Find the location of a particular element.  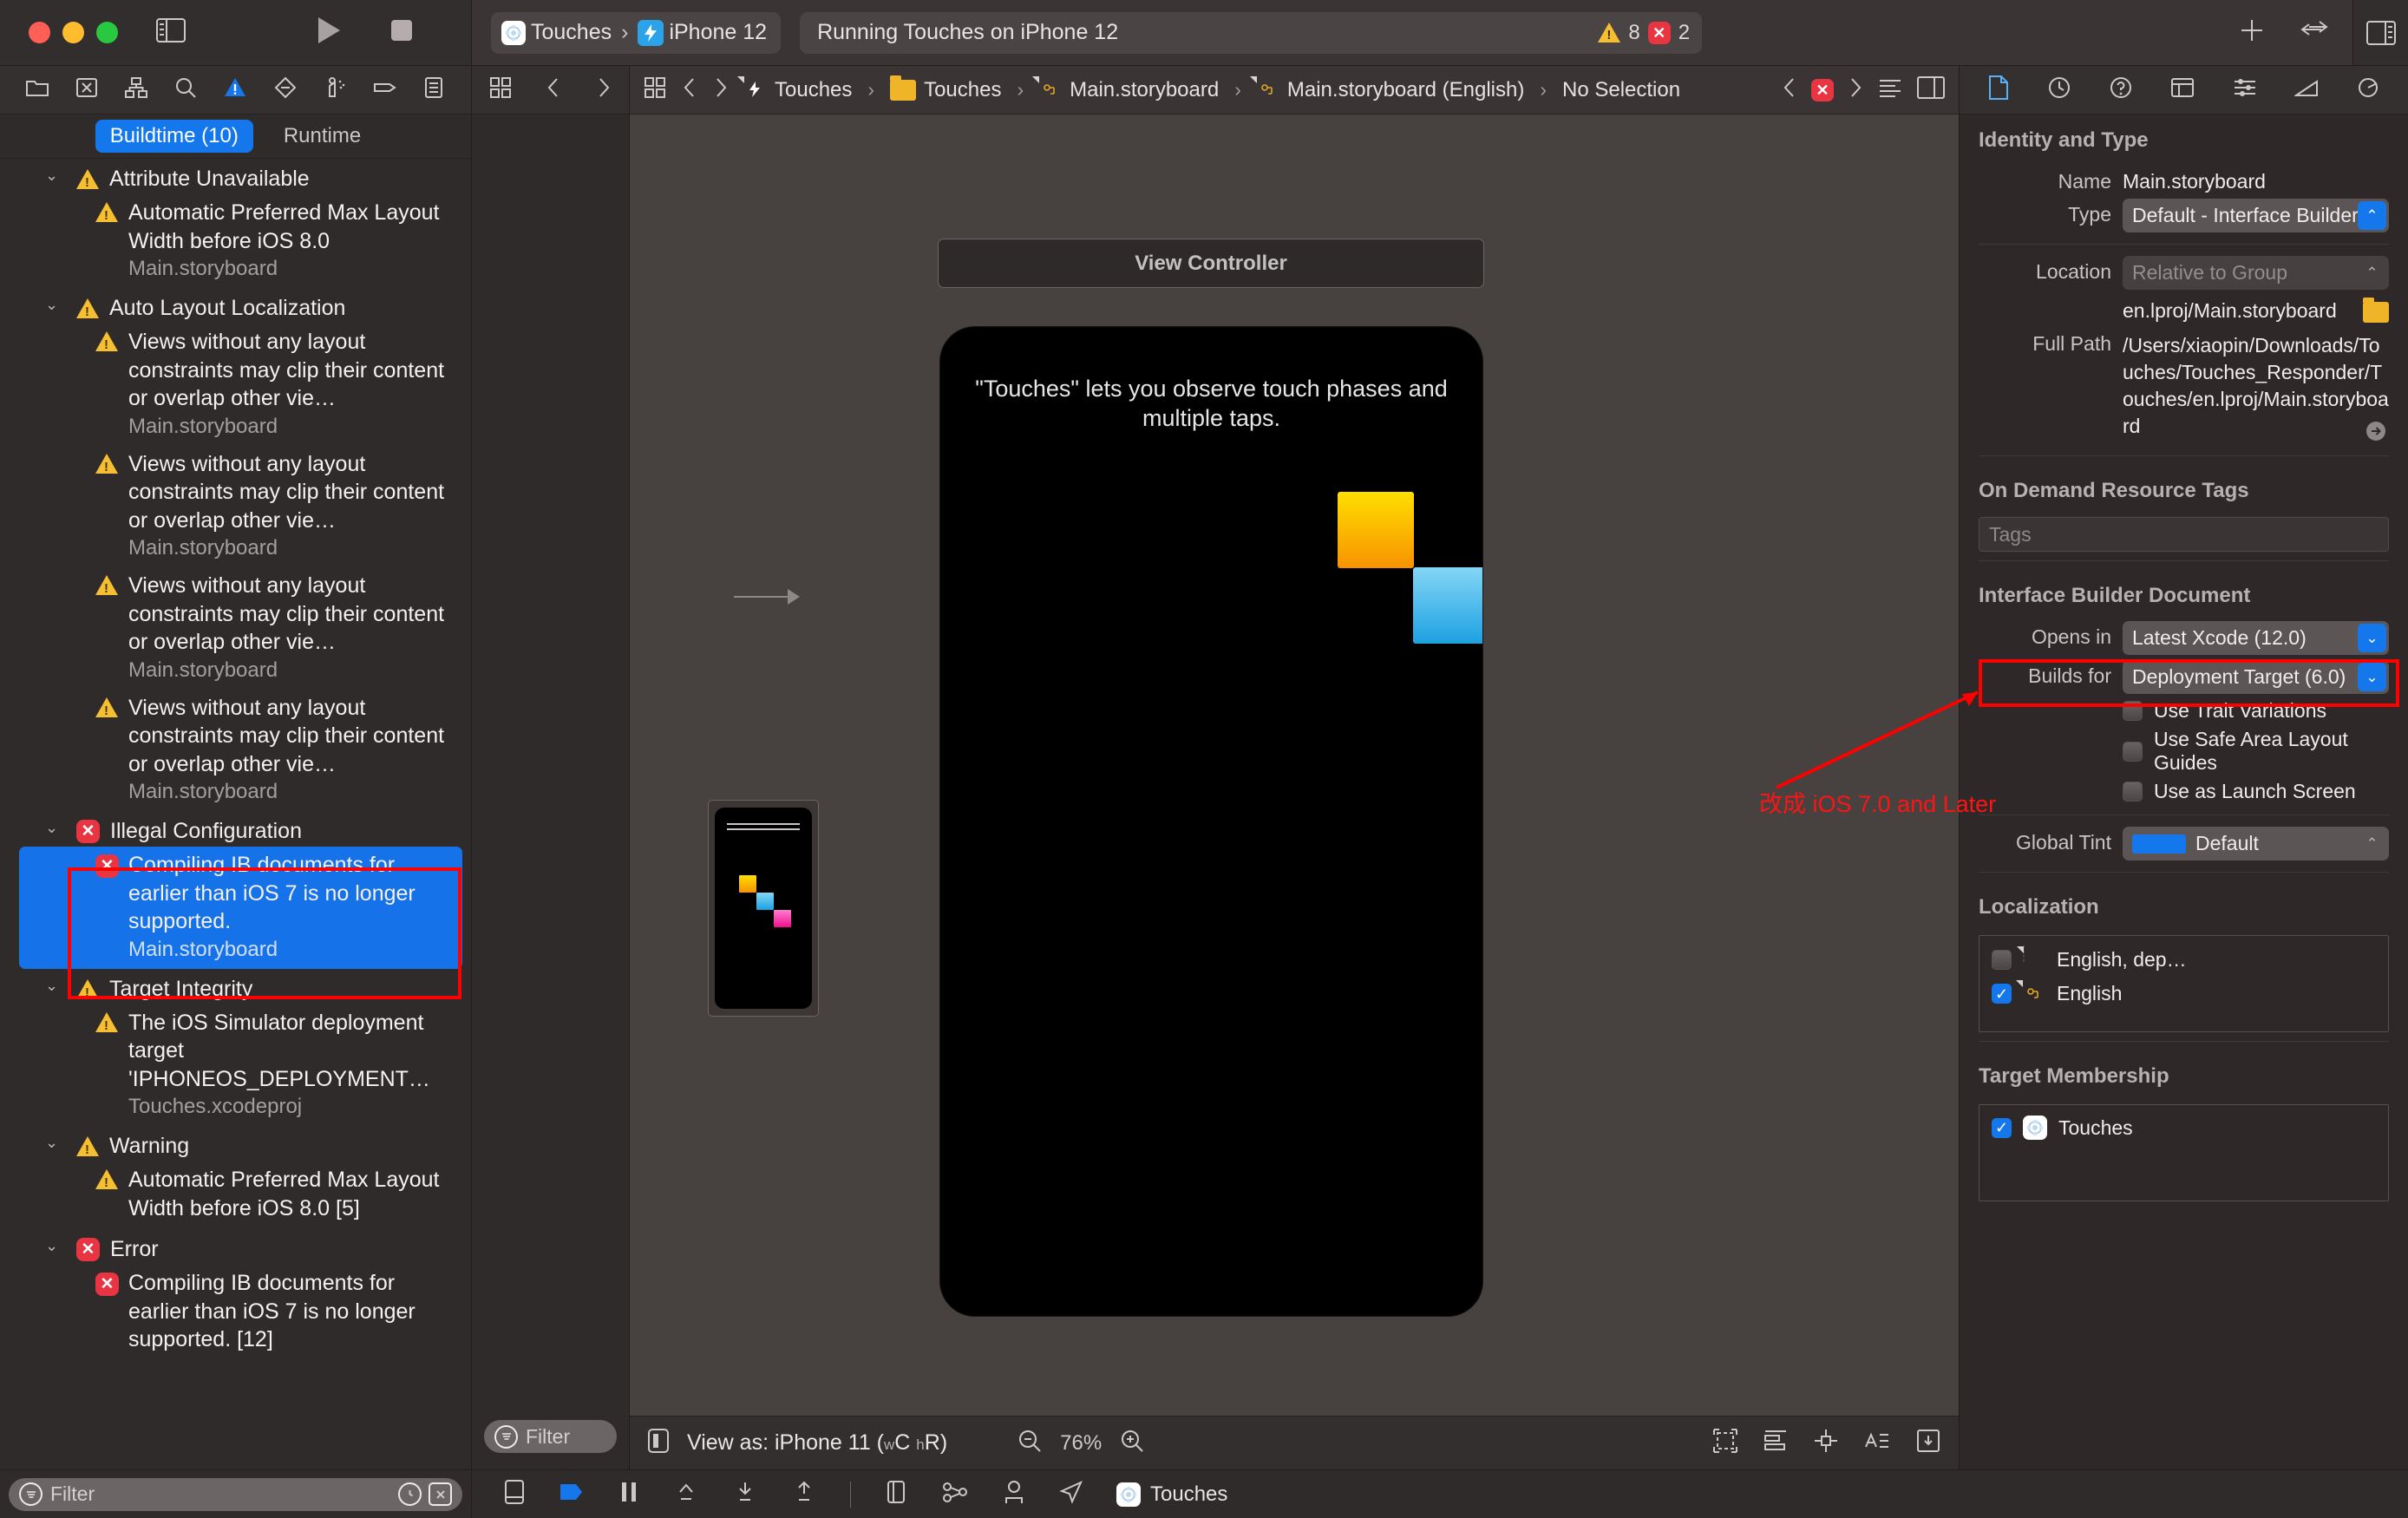

breakpoint-icon is located at coordinates (572, 1494).